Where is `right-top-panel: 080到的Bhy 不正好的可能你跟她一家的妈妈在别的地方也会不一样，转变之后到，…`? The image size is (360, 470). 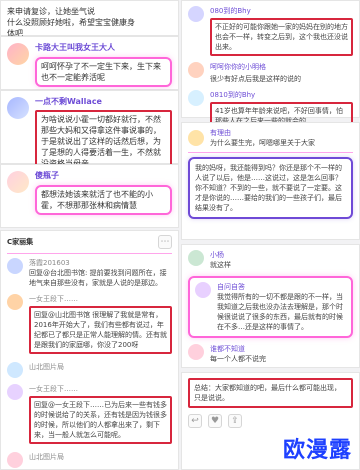
right-top-panel: 080到的Bhy 不正好的可能你跟她一家的妈妈在别的地方也会不一样，转变之后到，… is located at coordinates (270, 65).